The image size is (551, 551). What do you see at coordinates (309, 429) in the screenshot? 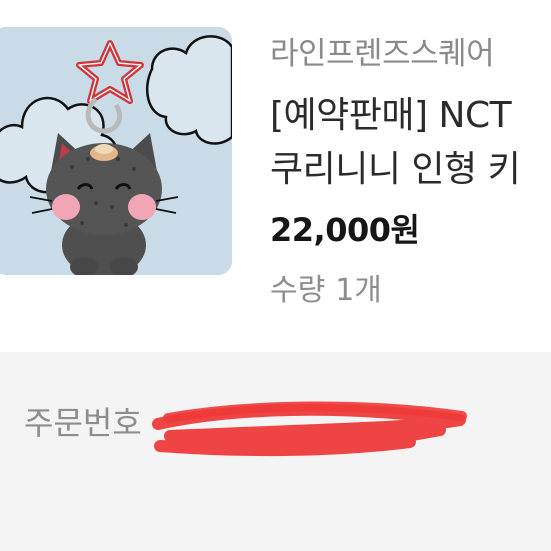
I see `redaction-scribble` at bounding box center [309, 429].